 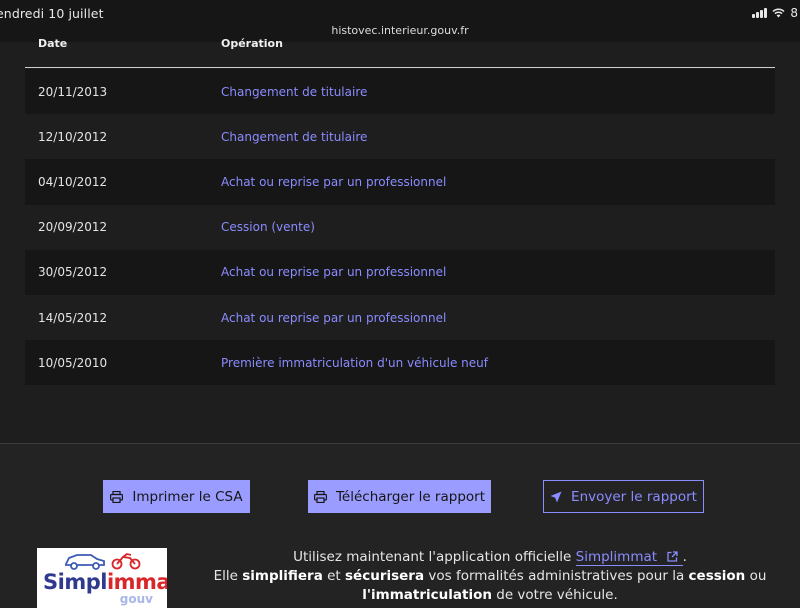 I want to click on signal-icon, so click(x=760, y=13).